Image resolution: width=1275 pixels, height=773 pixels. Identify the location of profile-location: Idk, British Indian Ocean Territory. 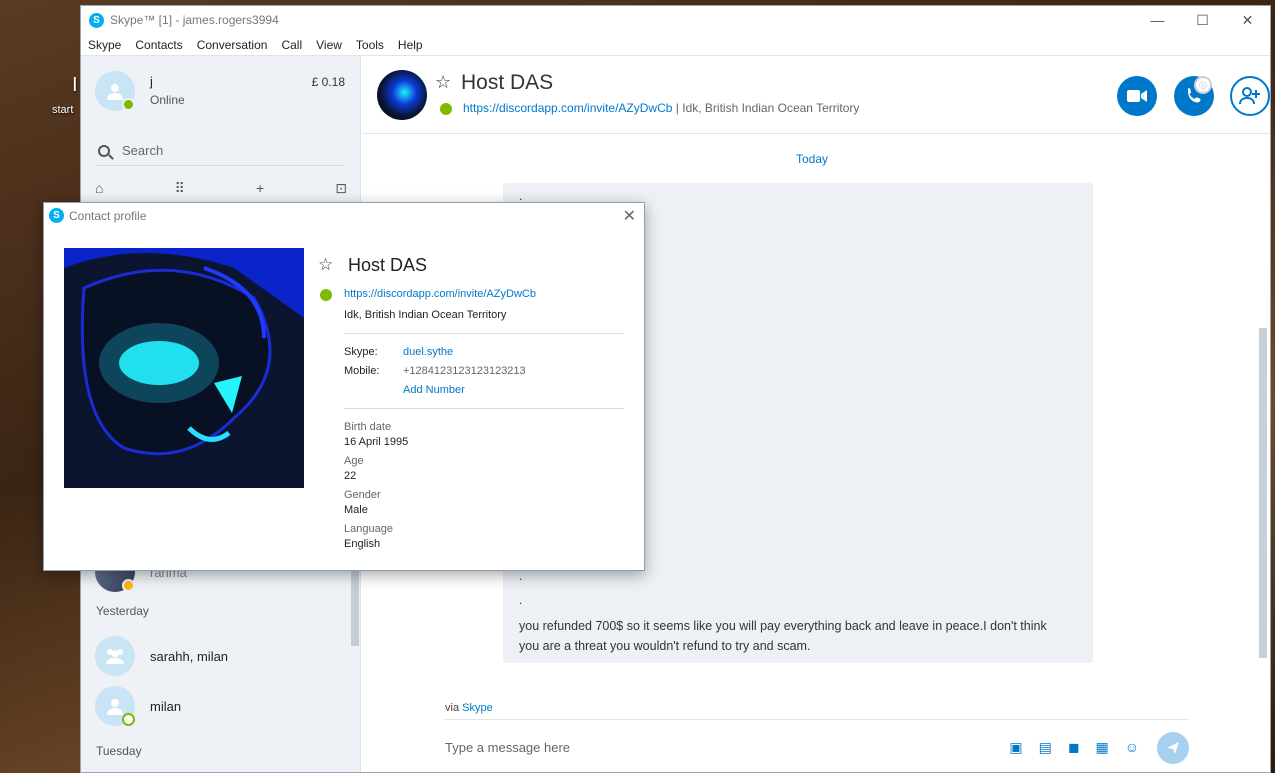
(425, 315).